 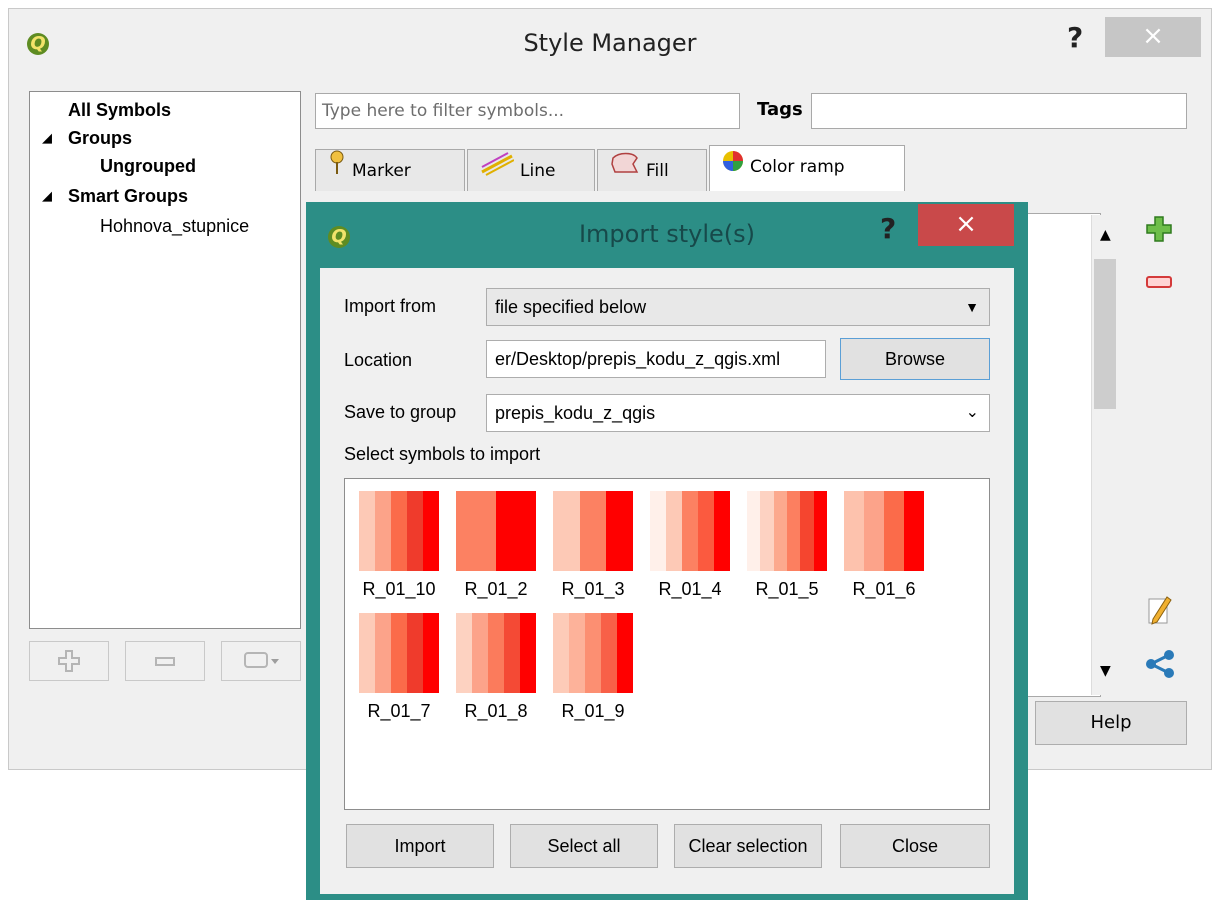 I want to click on tab-label: Color ramp, so click(x=797, y=167).